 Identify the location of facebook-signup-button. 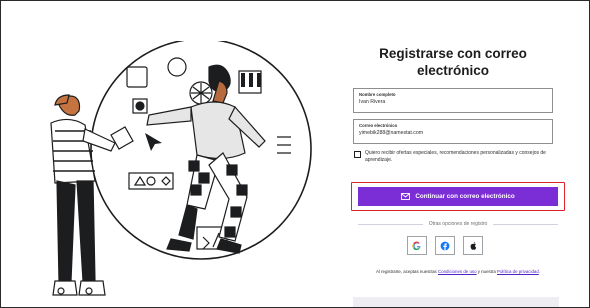
(445, 245).